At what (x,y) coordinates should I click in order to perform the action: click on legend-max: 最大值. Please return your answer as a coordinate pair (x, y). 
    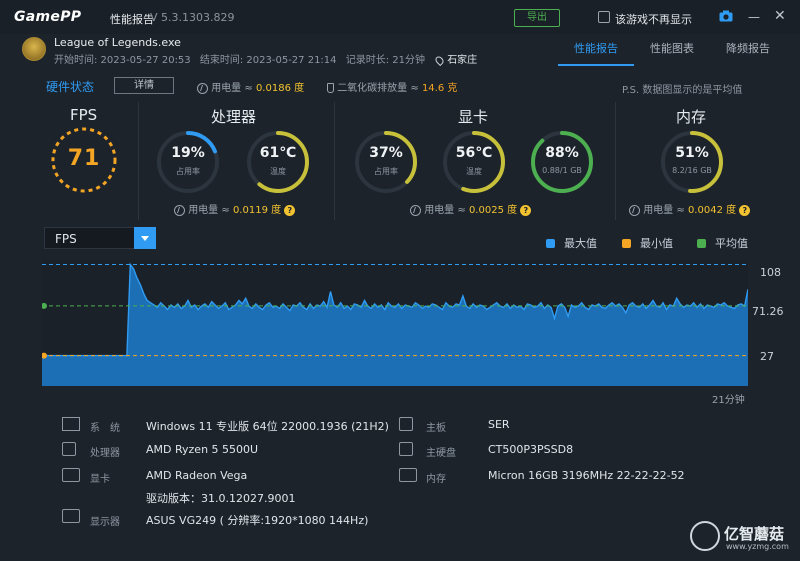
    Looking at the image, I should click on (571, 243).